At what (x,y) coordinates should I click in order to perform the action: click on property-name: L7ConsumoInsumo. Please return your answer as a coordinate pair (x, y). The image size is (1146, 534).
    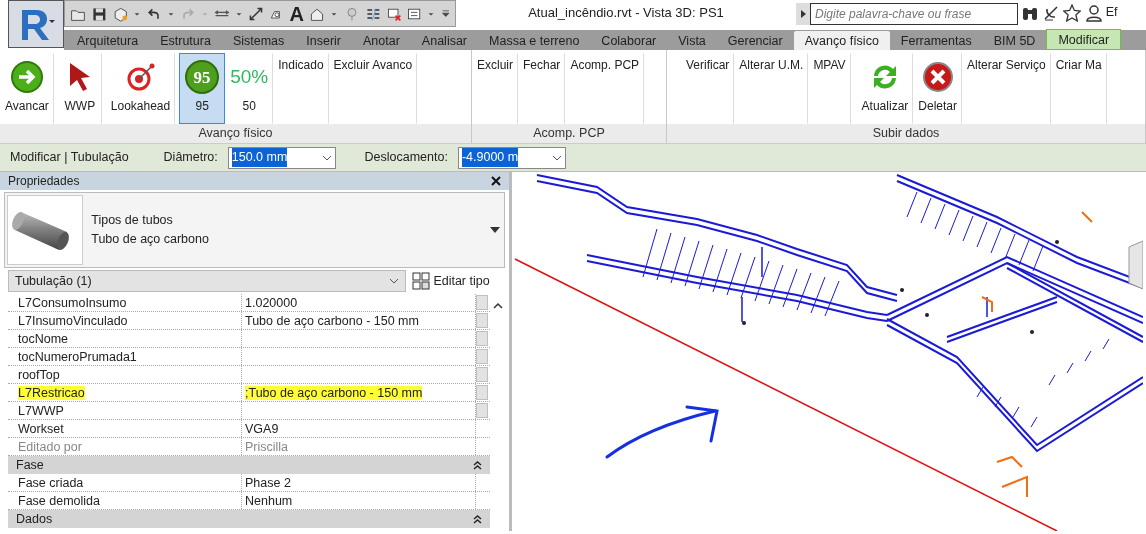
    Looking at the image, I should click on (72, 303).